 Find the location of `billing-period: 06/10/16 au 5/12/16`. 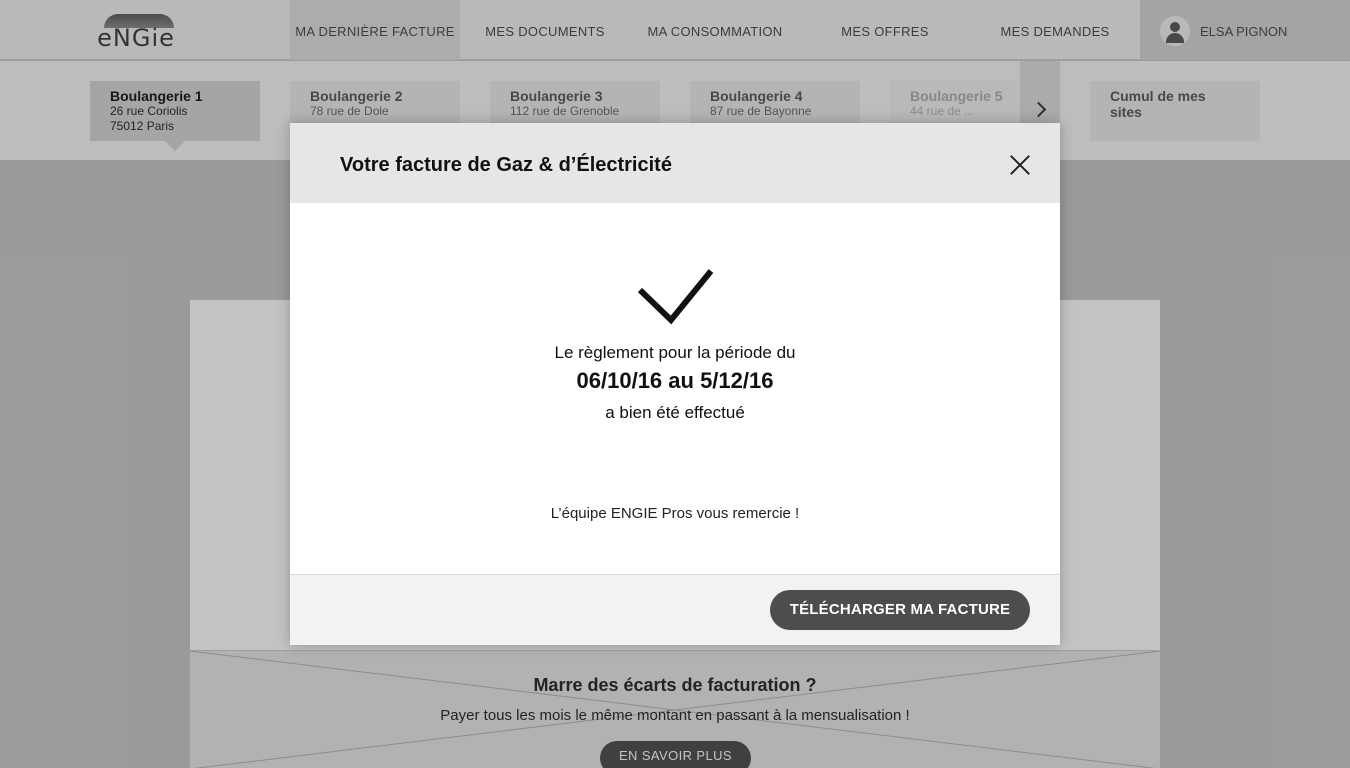

billing-period: 06/10/16 au 5/12/16 is located at coordinates (675, 380).